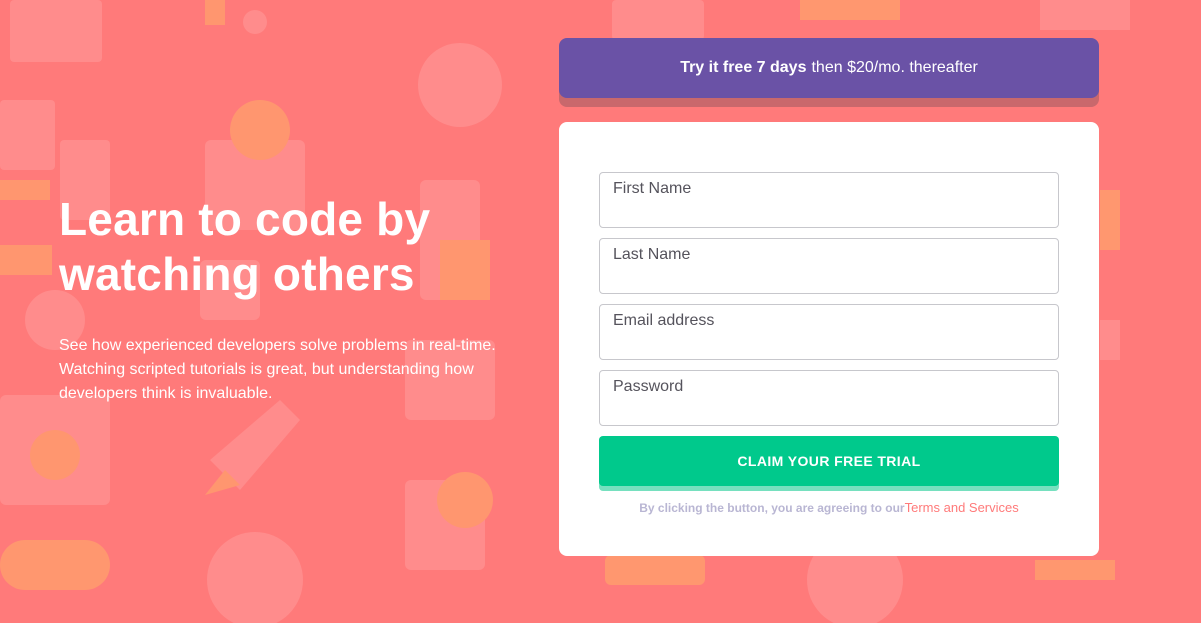 The height and width of the screenshot is (623, 1201). What do you see at coordinates (56, 31) in the screenshot?
I see `toolbox-icon` at bounding box center [56, 31].